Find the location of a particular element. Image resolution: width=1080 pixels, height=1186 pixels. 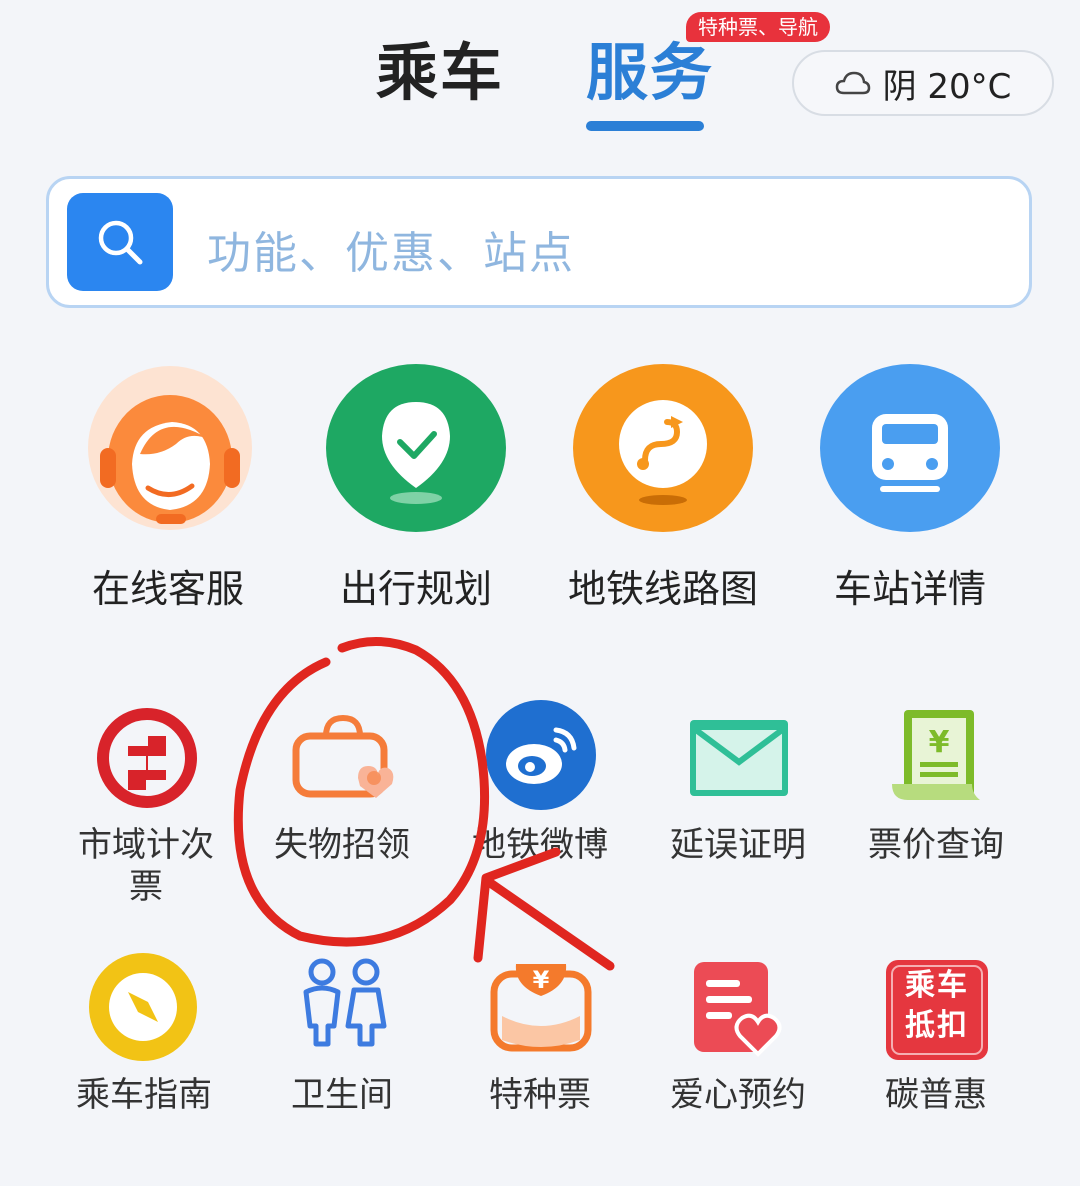

lost-bag-icon is located at coordinates (343, 761).